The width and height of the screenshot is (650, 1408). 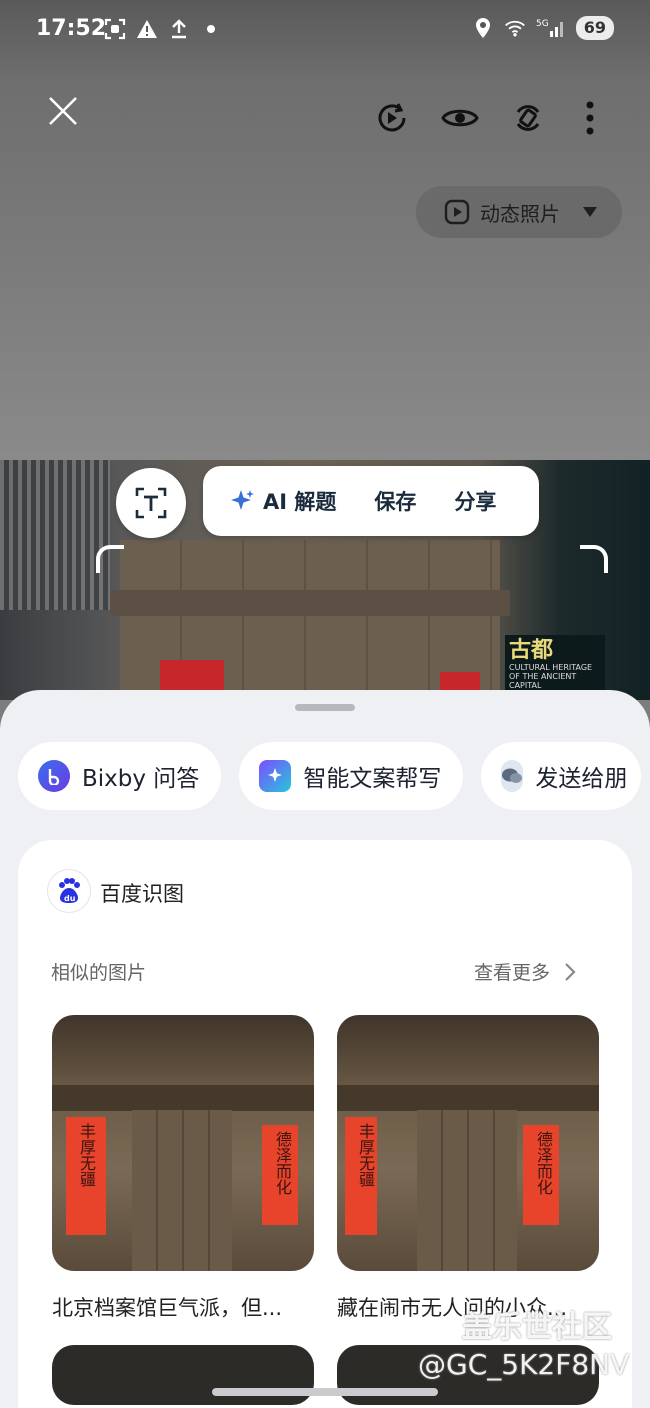 What do you see at coordinates (310, 603) in the screenshot?
I see `gate-beam` at bounding box center [310, 603].